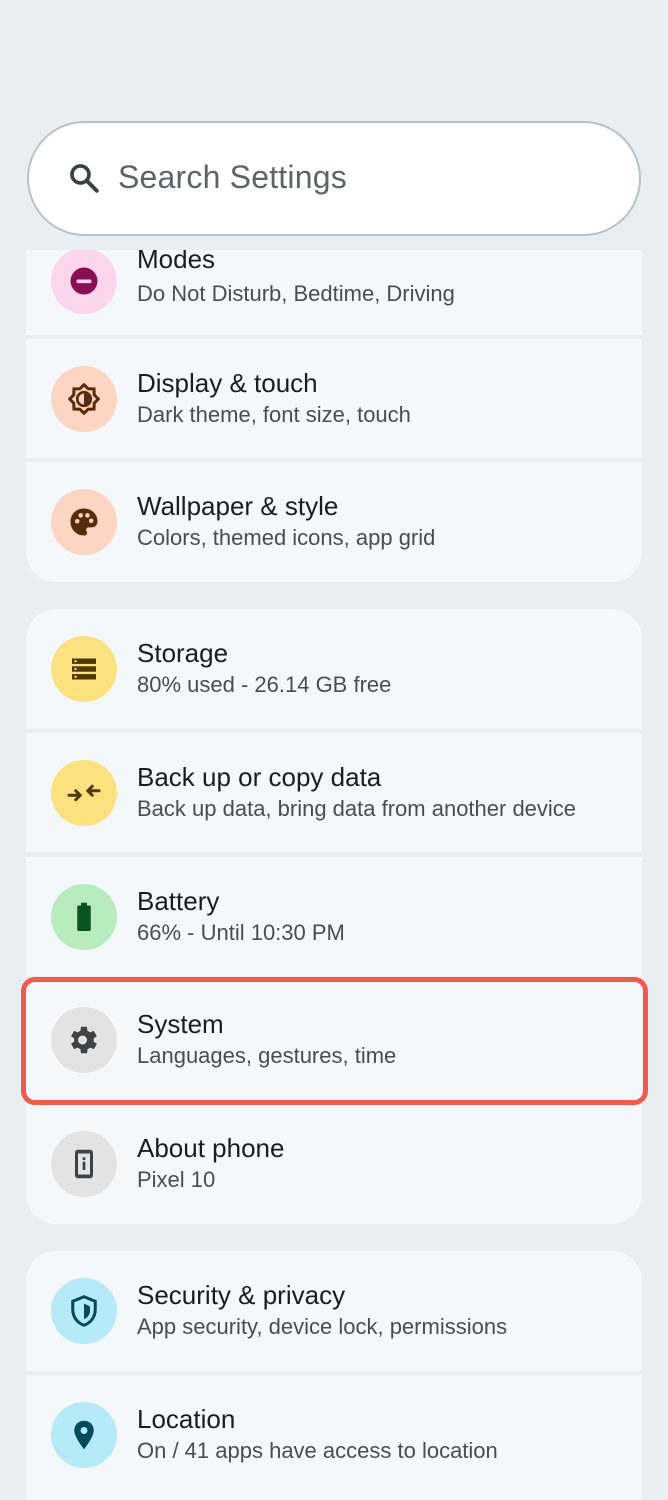  What do you see at coordinates (334, 1040) in the screenshot?
I see `settings-item-system: System Languages, gestures, time` at bounding box center [334, 1040].